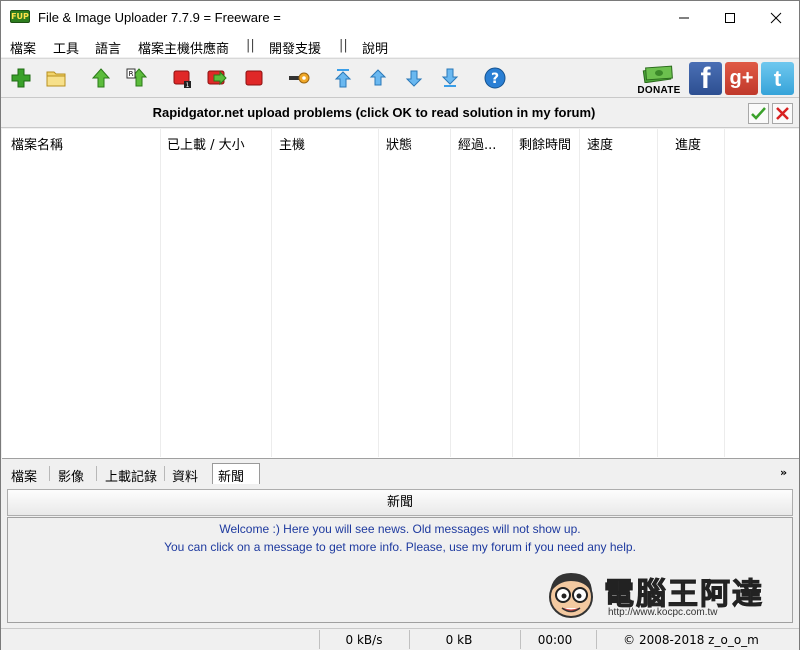  What do you see at coordinates (23, 47) in the screenshot?
I see `menu-file: 檔案` at bounding box center [23, 47].